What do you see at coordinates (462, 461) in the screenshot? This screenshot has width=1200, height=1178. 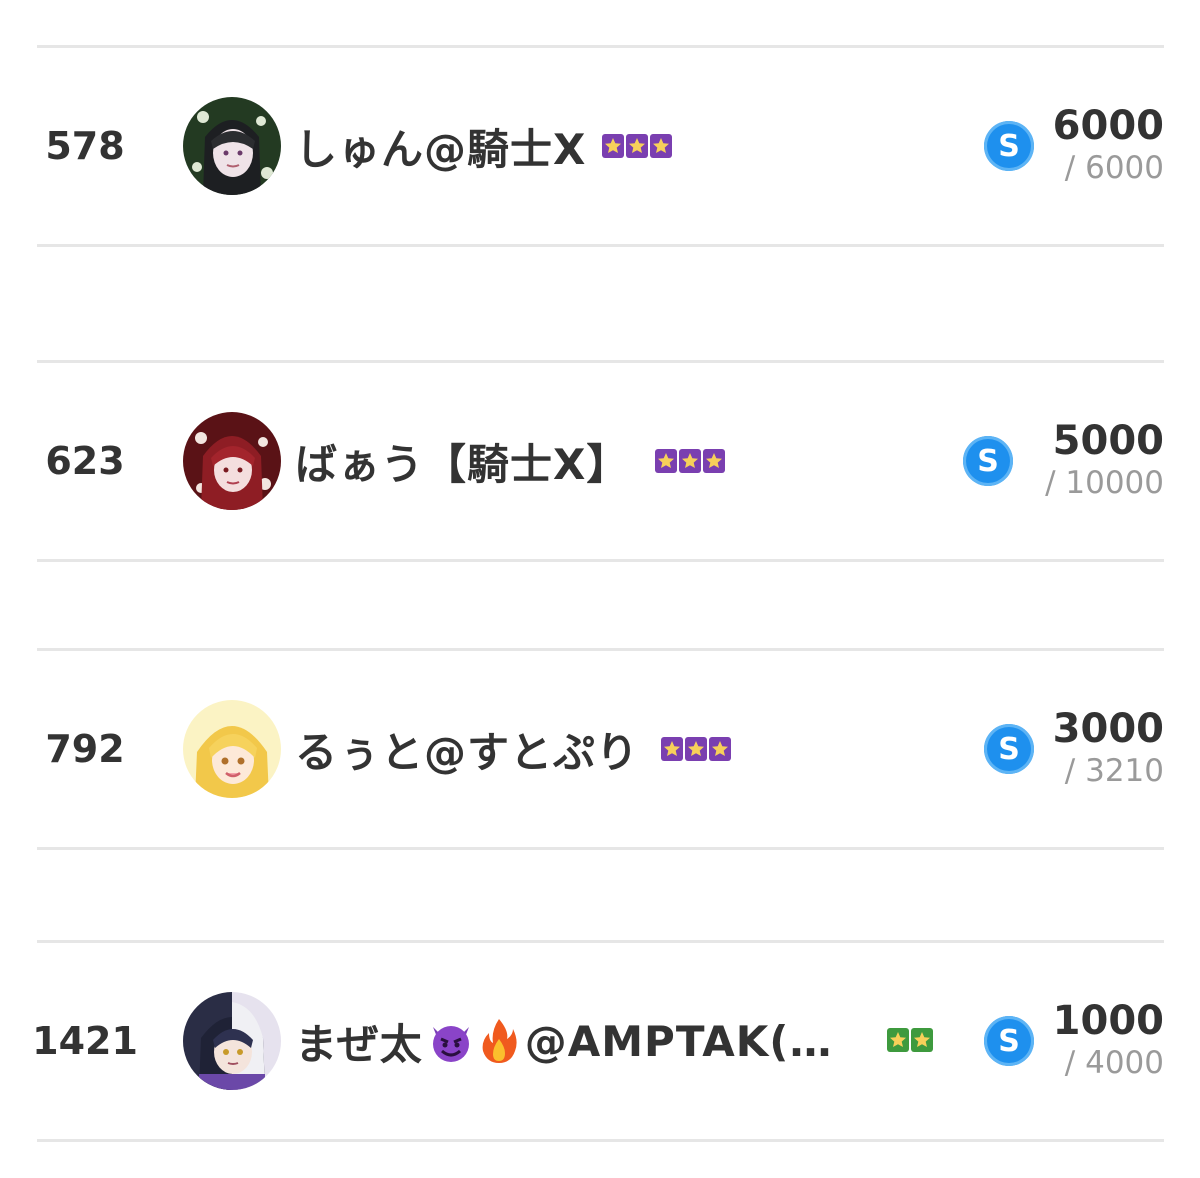 I see `user-name: ばぁう【騎士X】` at bounding box center [462, 461].